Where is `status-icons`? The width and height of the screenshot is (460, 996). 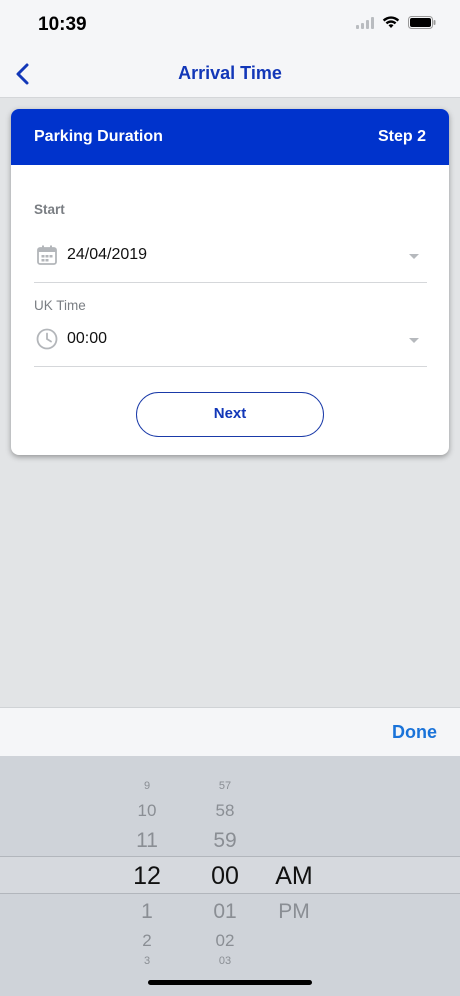
status-icons is located at coordinates (396, 22).